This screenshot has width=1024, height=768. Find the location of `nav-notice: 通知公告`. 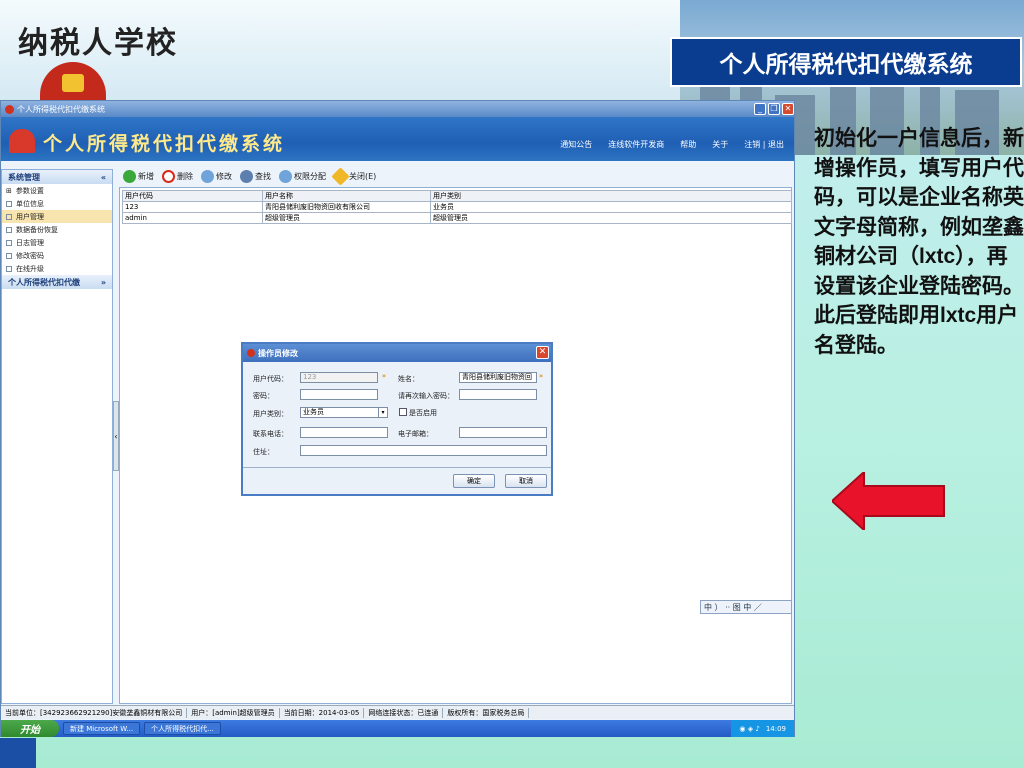

nav-notice: 通知公告 is located at coordinates (576, 144).